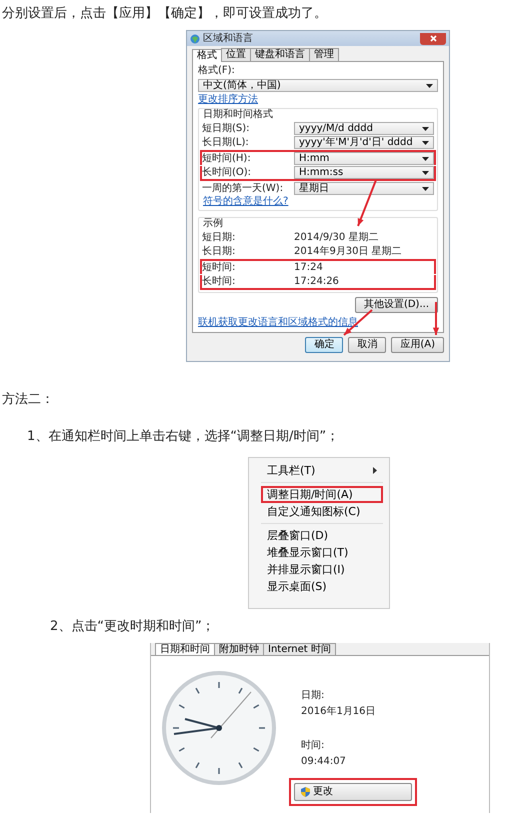 This screenshot has height=814, width=518. Describe the element at coordinates (219, 282) in the screenshot. I see `field-label: 长时间:` at that location.